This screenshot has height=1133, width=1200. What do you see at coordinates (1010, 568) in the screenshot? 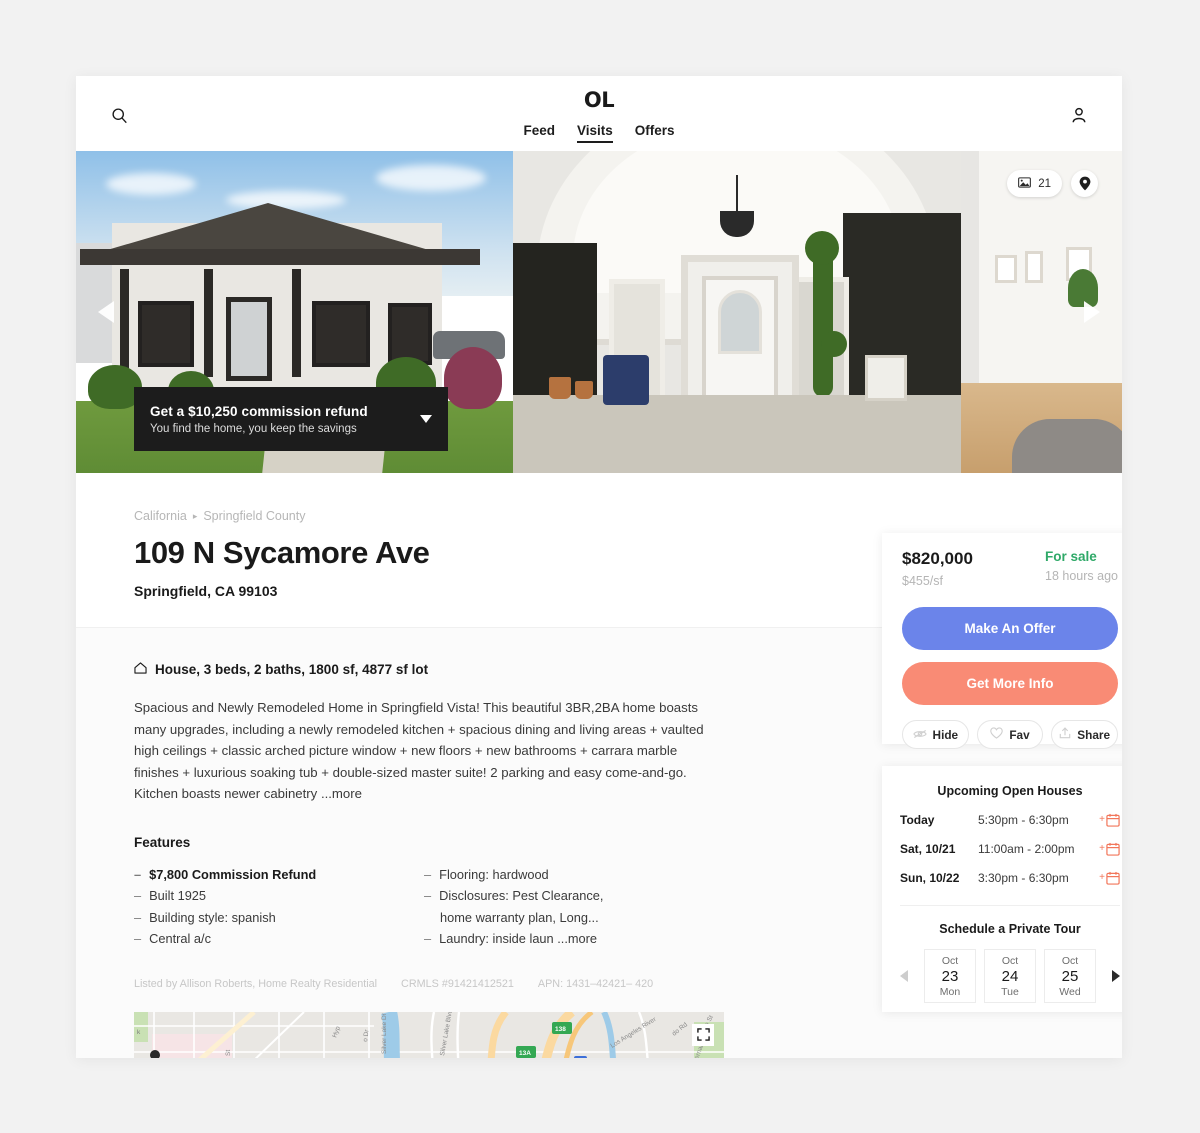
I see `price-status-row: $820,000 $455/sf For sale 18 hours ago` at bounding box center [1010, 568].